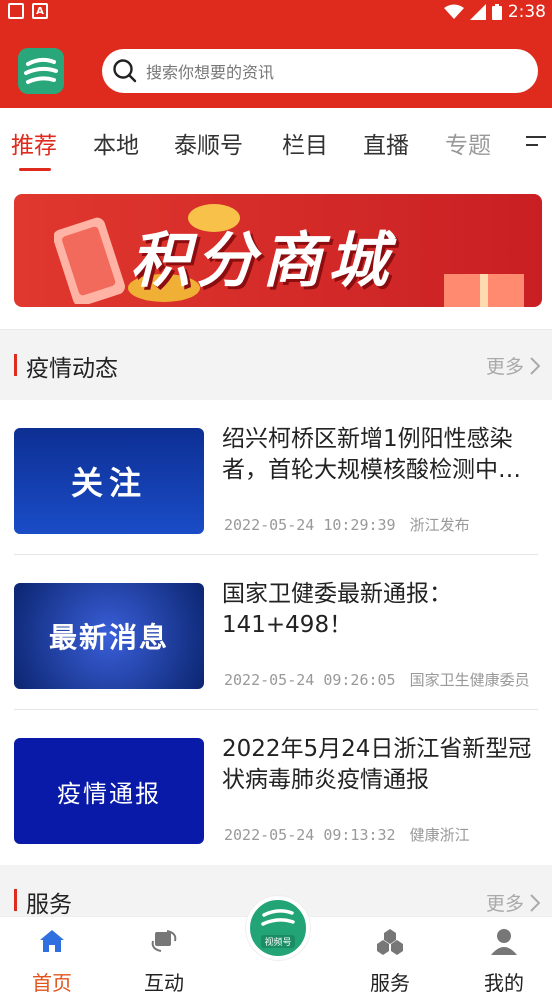  What do you see at coordinates (52, 983) in the screenshot?
I see `nav-label: 首页` at bounding box center [52, 983].